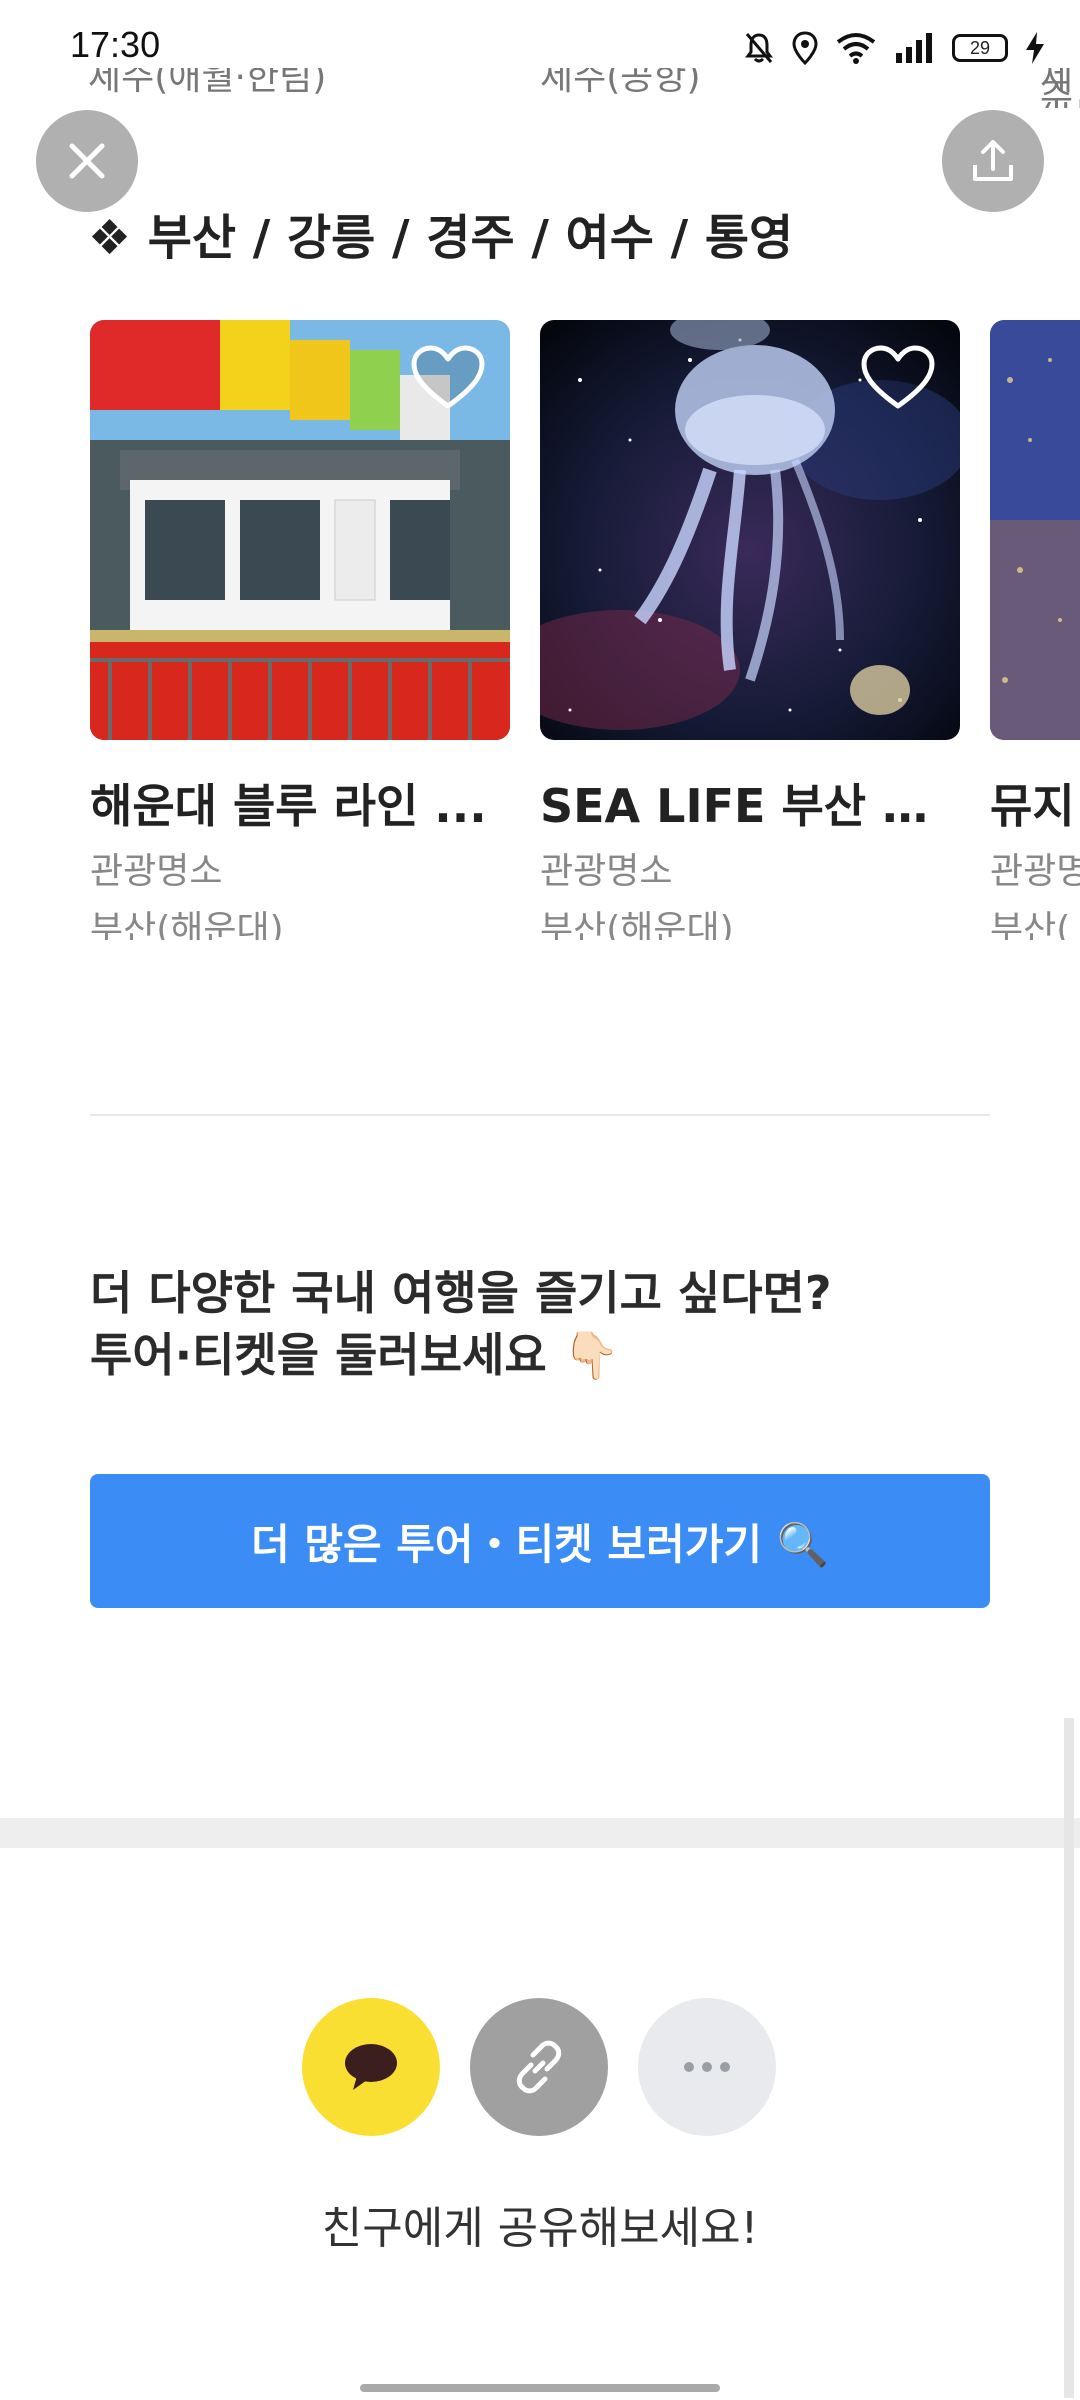 The image size is (1080, 2400). Describe the element at coordinates (300, 530) in the screenshot. I see `card-image-tram` at that location.